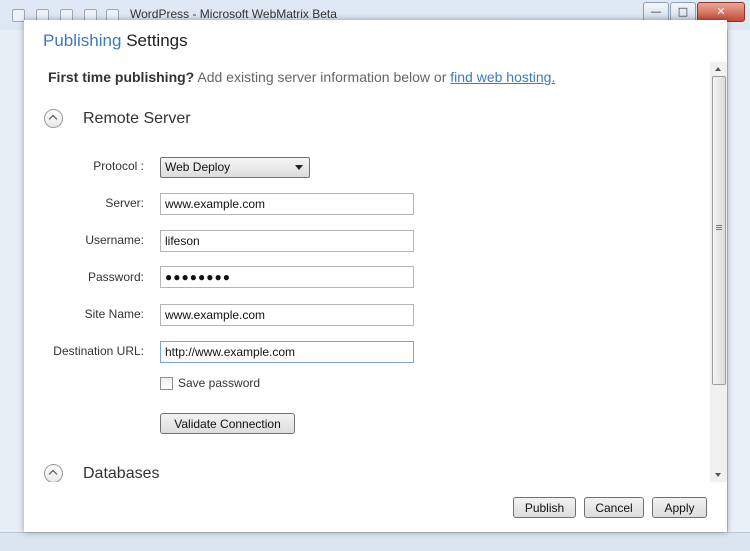  What do you see at coordinates (98, 351) in the screenshot?
I see `destination-url-label: Destination URL:` at bounding box center [98, 351].